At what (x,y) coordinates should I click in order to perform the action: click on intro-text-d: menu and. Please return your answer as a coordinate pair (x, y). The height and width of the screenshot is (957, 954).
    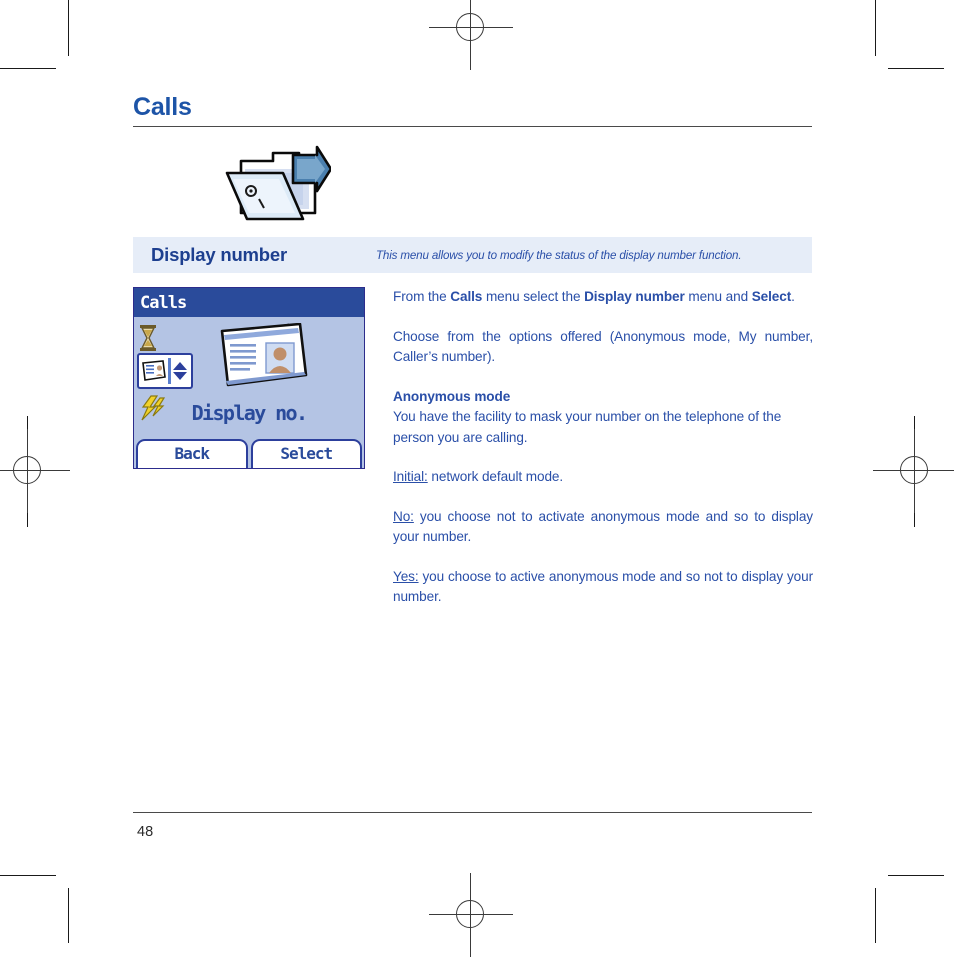
    Looking at the image, I should click on (718, 297).